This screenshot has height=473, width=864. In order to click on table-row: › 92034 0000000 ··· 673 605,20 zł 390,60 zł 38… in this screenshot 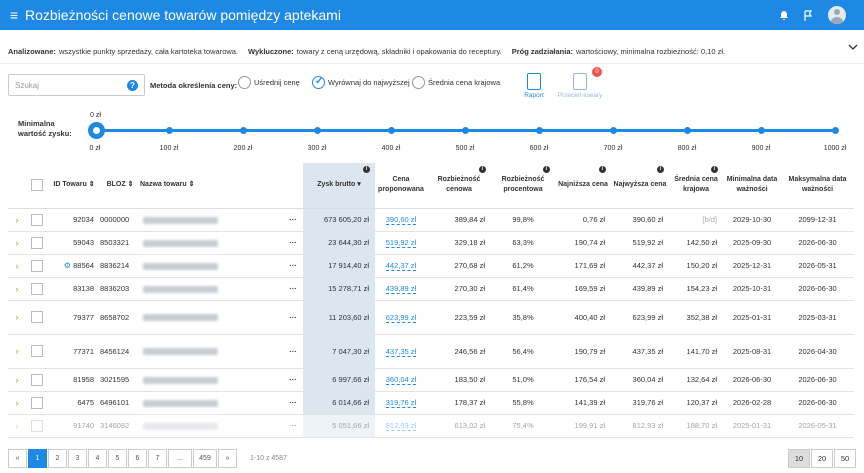, I will do `click(431, 220)`.